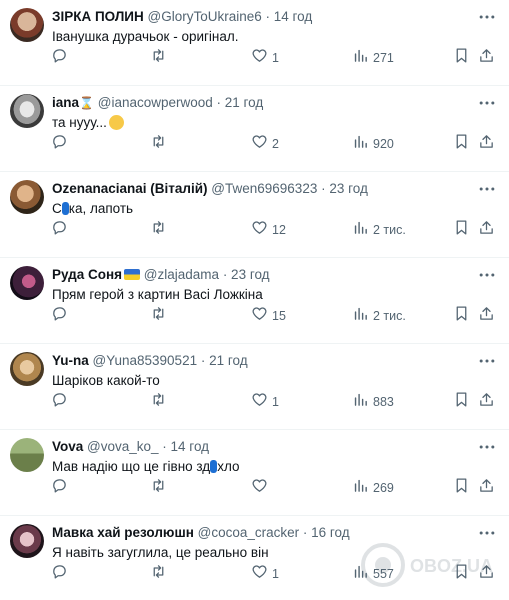  I want to click on author-name: ЗІРКА ПОЛИН, so click(98, 16).